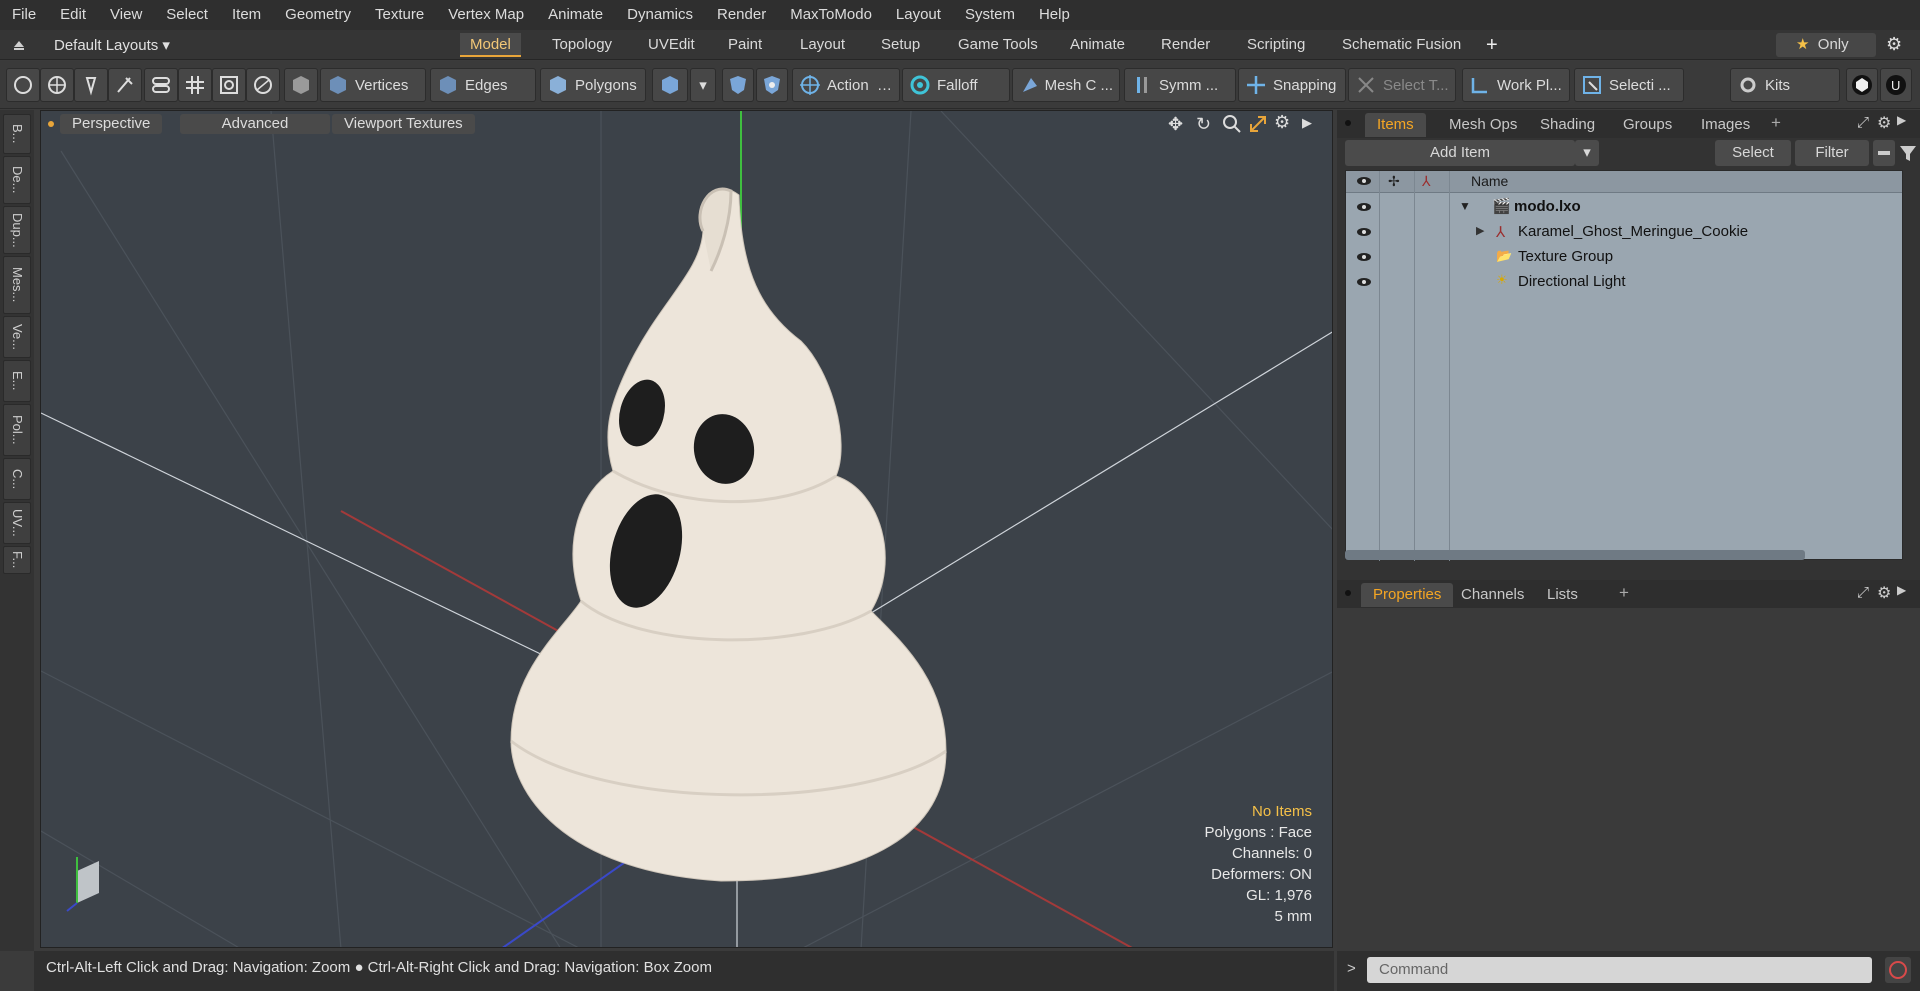  I want to click on tree-row-mesh: ▶ ⅄ Karamel_Ghost_Meringue_Cookie, so click(1625, 232).